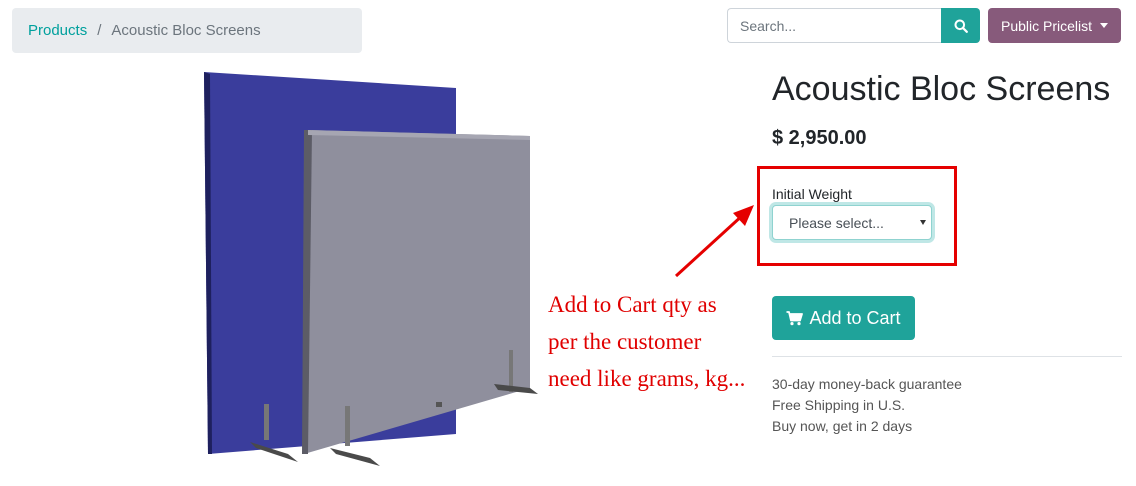  Describe the element at coordinates (867, 384) in the screenshot. I see `terms-item: 30-day money-back guarantee` at that location.